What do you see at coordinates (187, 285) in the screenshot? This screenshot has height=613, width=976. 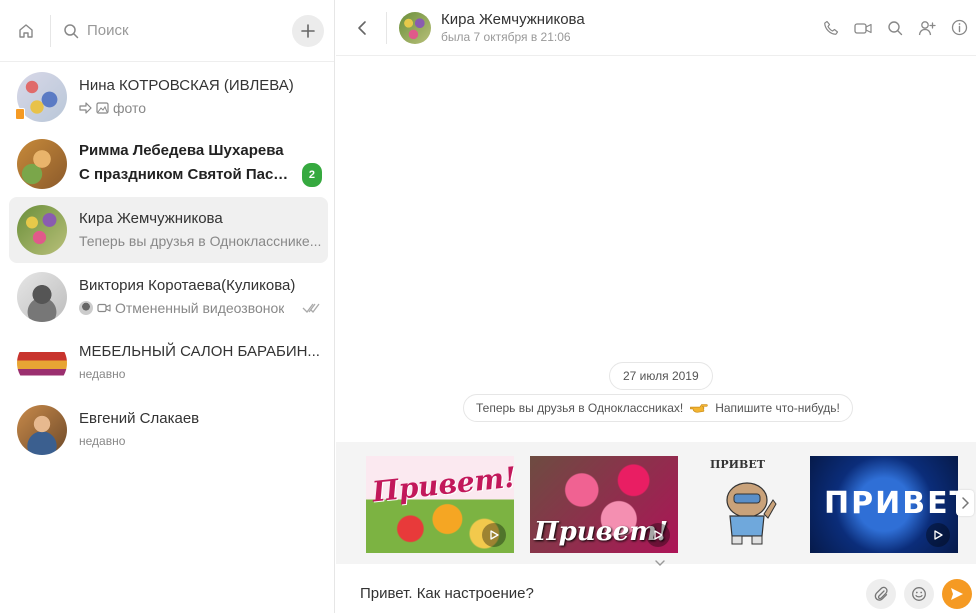 I see `chat-name: Виктория Коротаева(Куликова)` at bounding box center [187, 285].